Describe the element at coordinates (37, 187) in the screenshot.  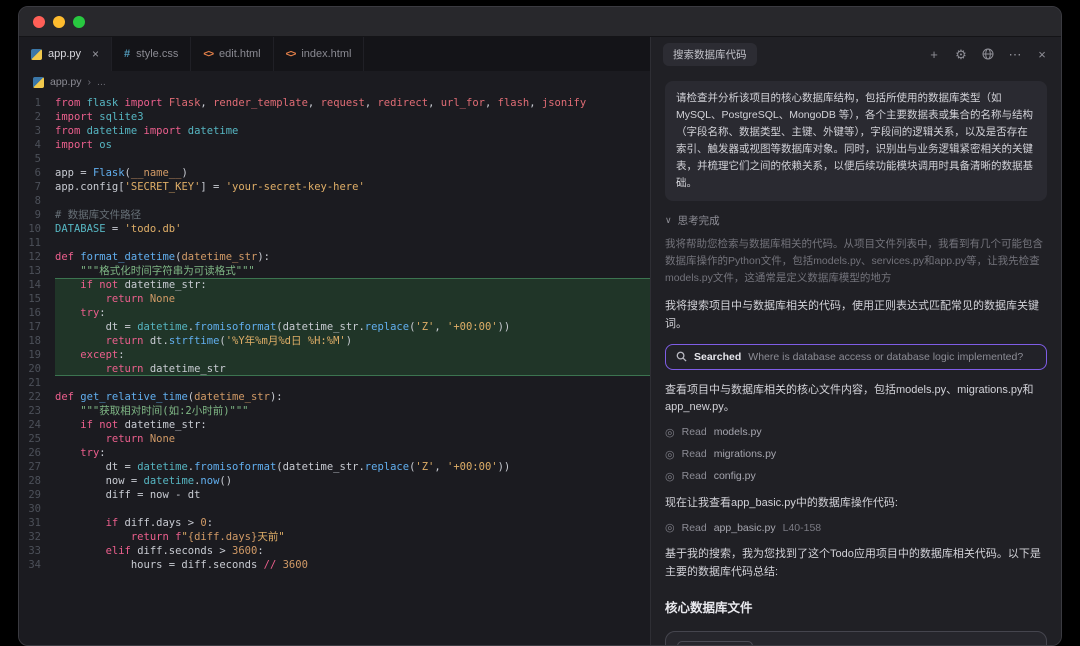
I see `line-number: 7` at that location.